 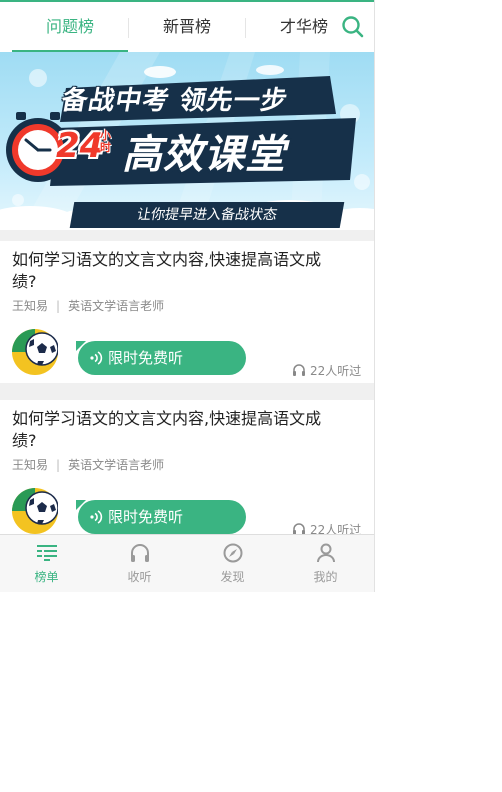 I want to click on nav-label: 榜单, so click(x=46, y=577).